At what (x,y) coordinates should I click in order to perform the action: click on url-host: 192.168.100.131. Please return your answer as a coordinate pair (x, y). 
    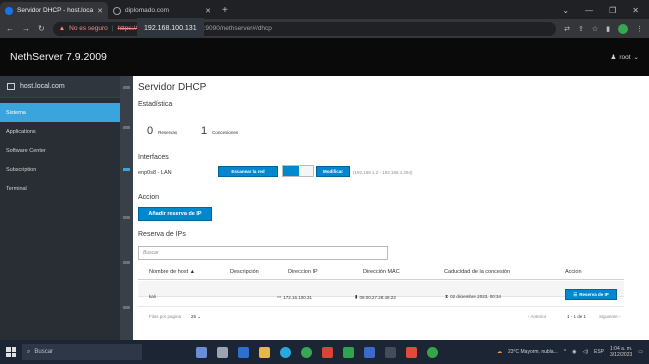
    Looking at the image, I should click on (170, 28).